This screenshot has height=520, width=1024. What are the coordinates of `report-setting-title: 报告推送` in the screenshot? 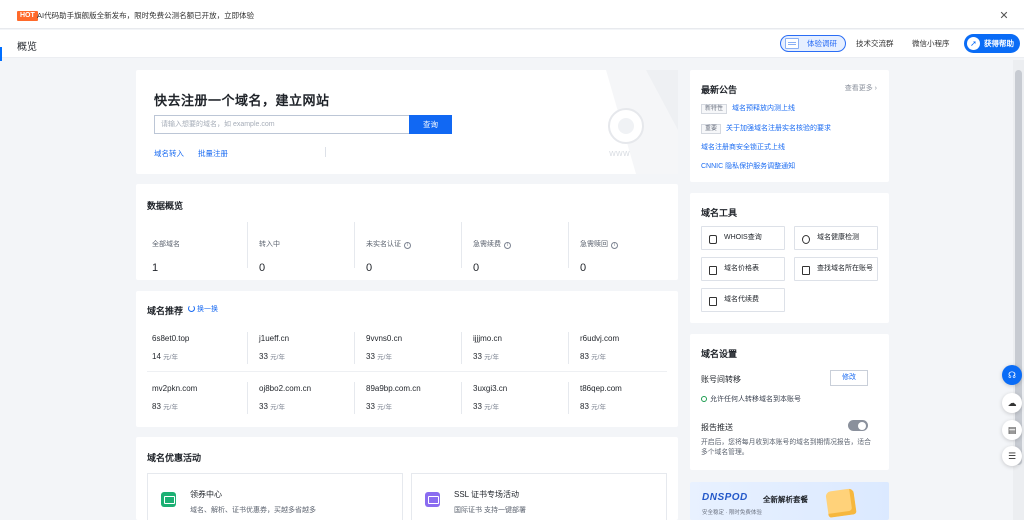 It's located at (717, 427).